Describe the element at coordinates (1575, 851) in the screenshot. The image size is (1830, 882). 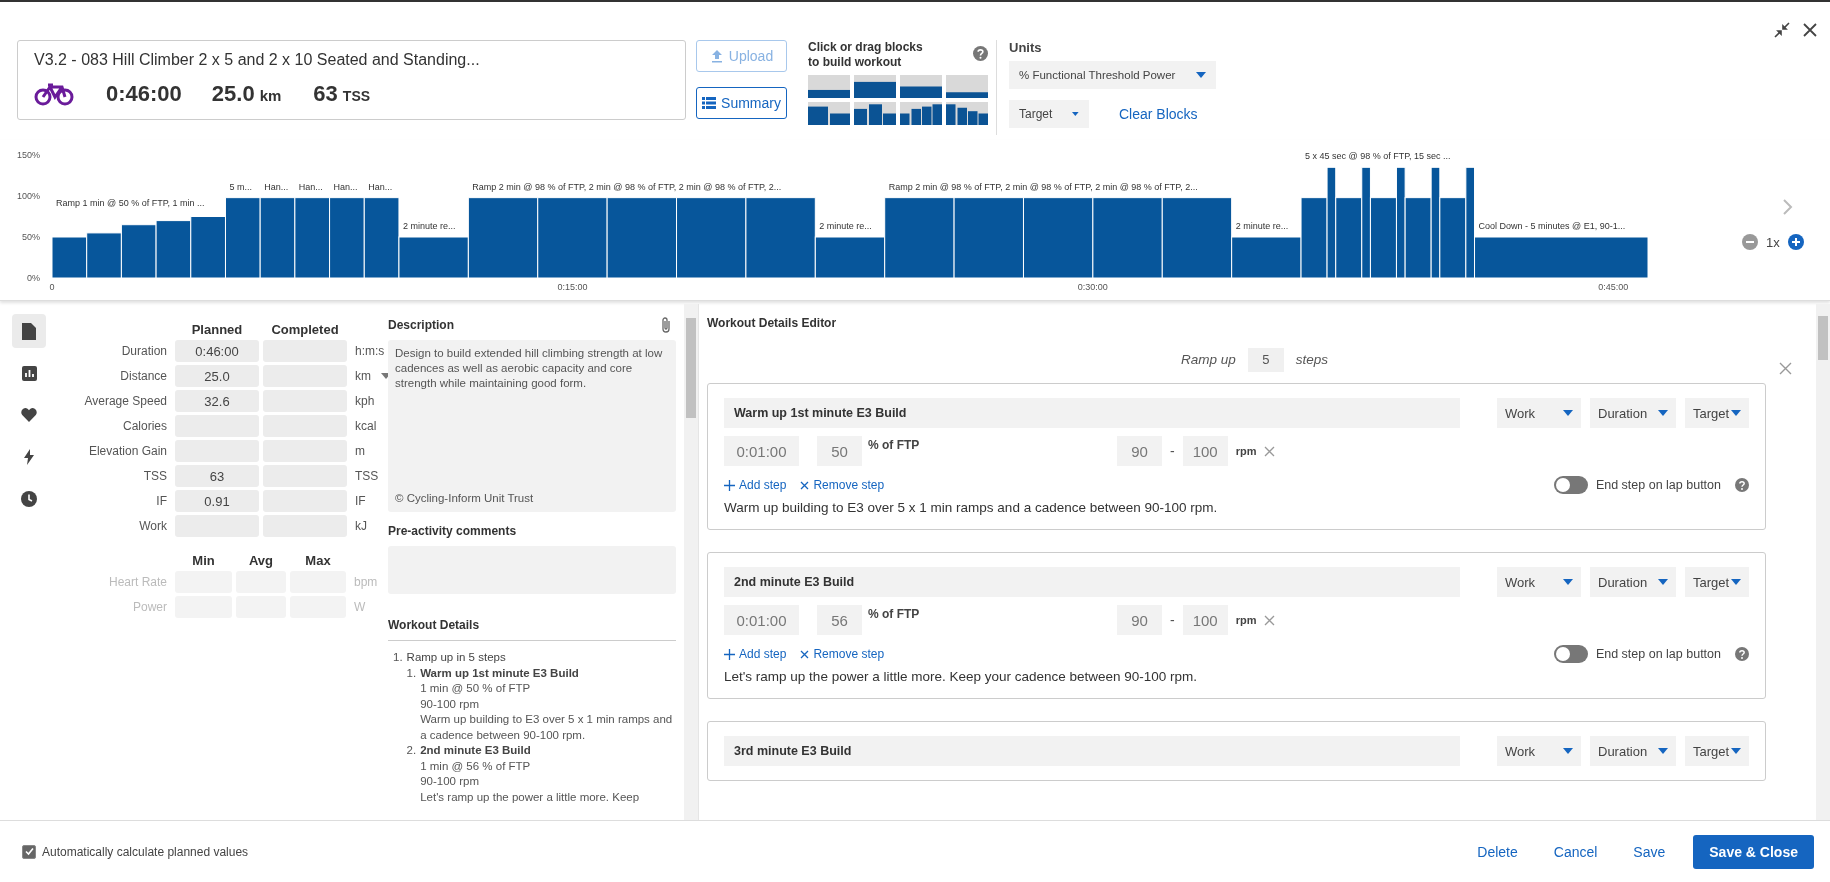
I see `footer-link-button: Cancel` at that location.